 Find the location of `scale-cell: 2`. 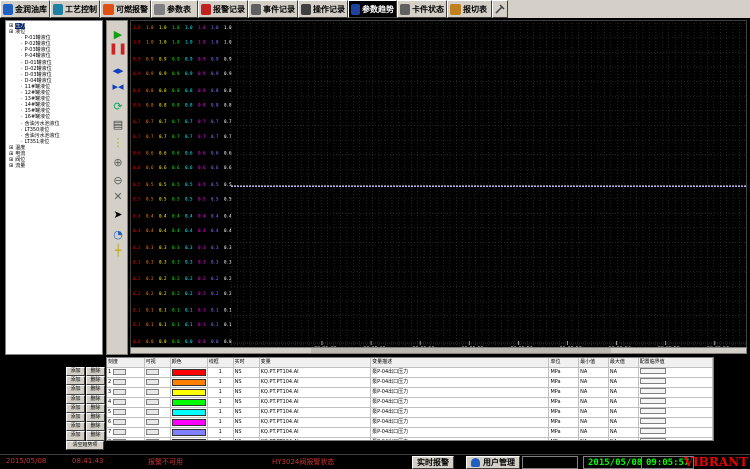

scale-cell: 2 is located at coordinates (126, 382).